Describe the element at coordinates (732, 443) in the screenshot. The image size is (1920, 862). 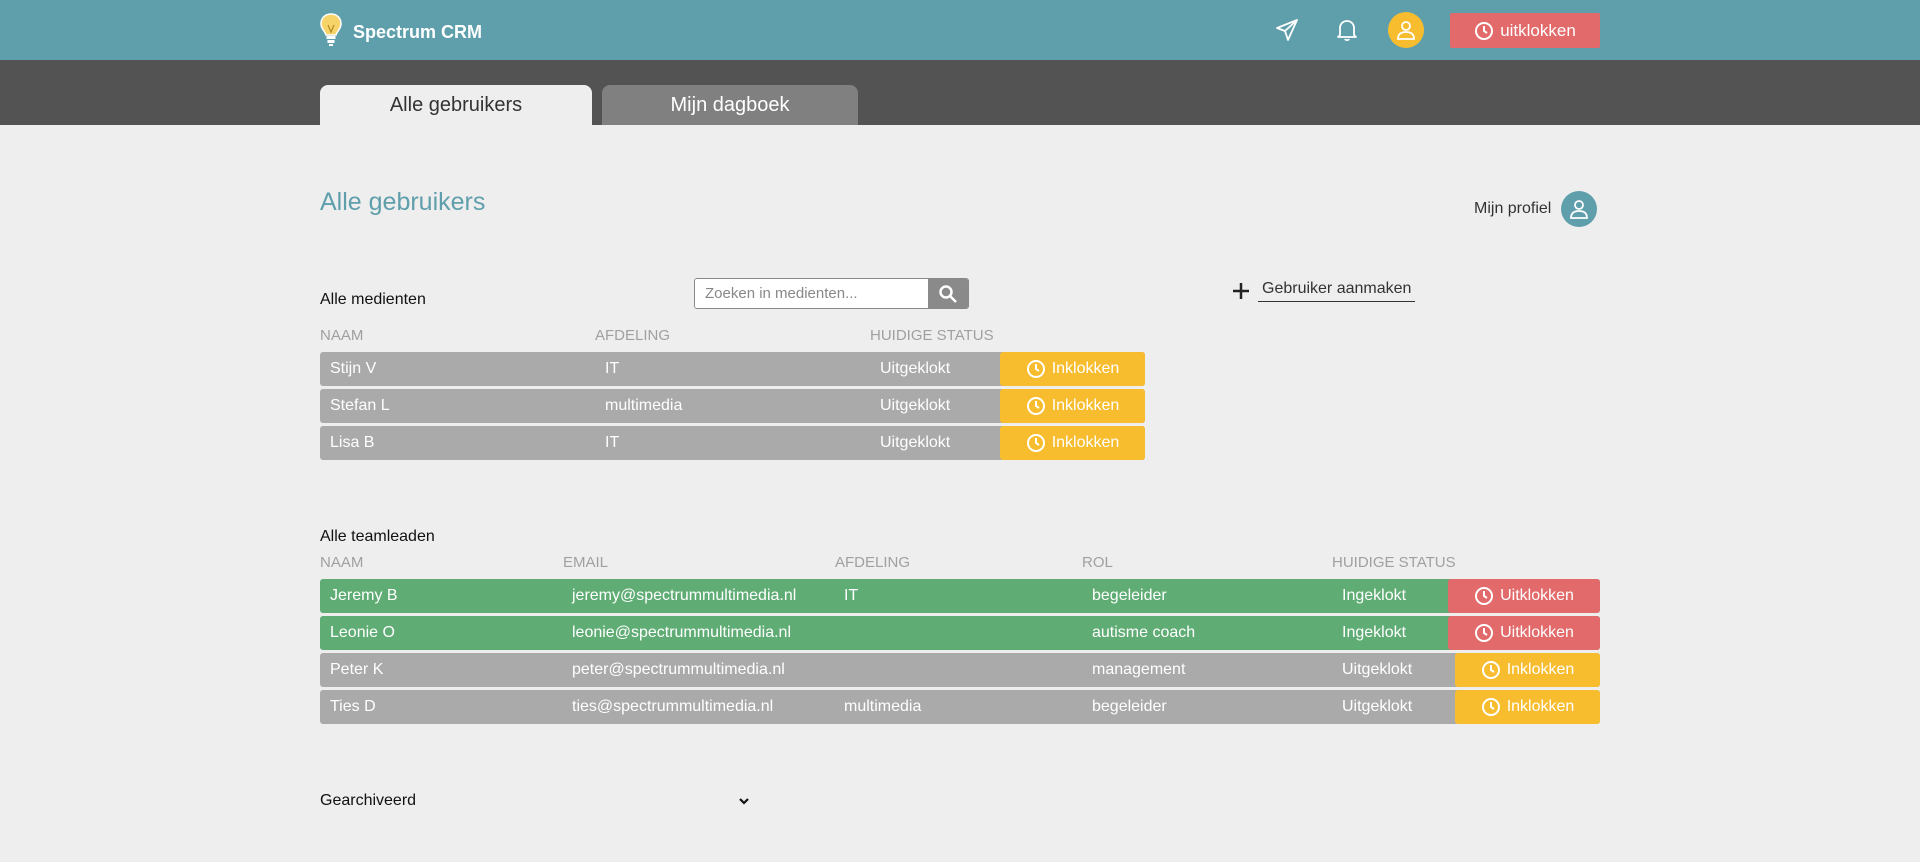
I see `mediant-row: Lisa B IT Uitgeklokt Inklokken` at that location.